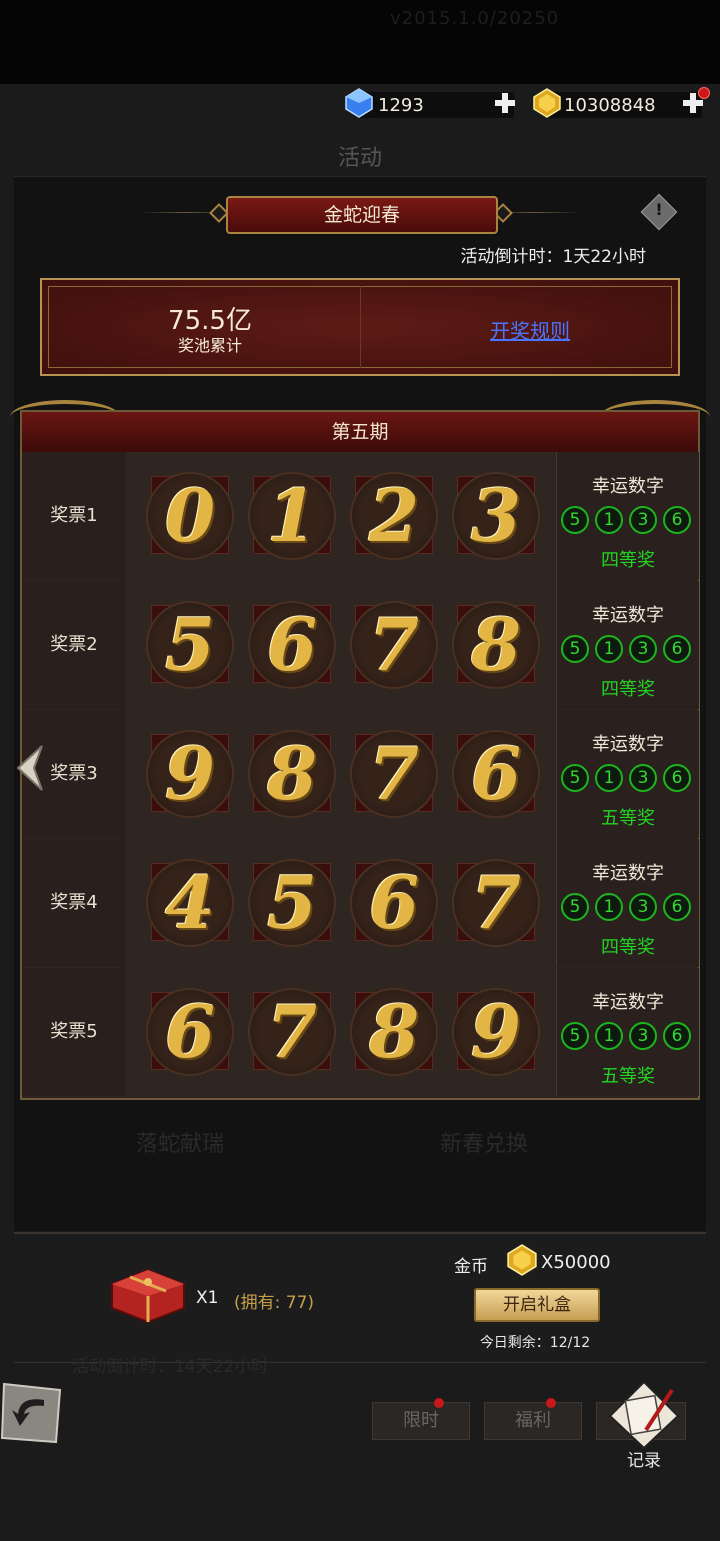 This screenshot has width=720, height=1541. Describe the element at coordinates (209, 345) in the screenshot. I see `pool-label: 奖池累计` at that location.